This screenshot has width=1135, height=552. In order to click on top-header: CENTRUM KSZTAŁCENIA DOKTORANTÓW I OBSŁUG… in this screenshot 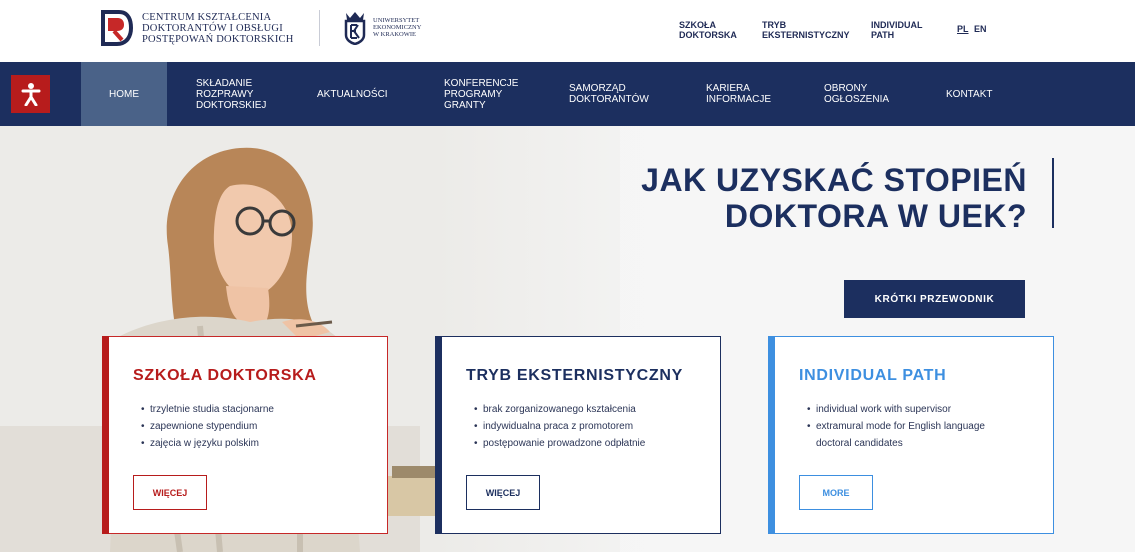, I will do `click(567, 31)`.